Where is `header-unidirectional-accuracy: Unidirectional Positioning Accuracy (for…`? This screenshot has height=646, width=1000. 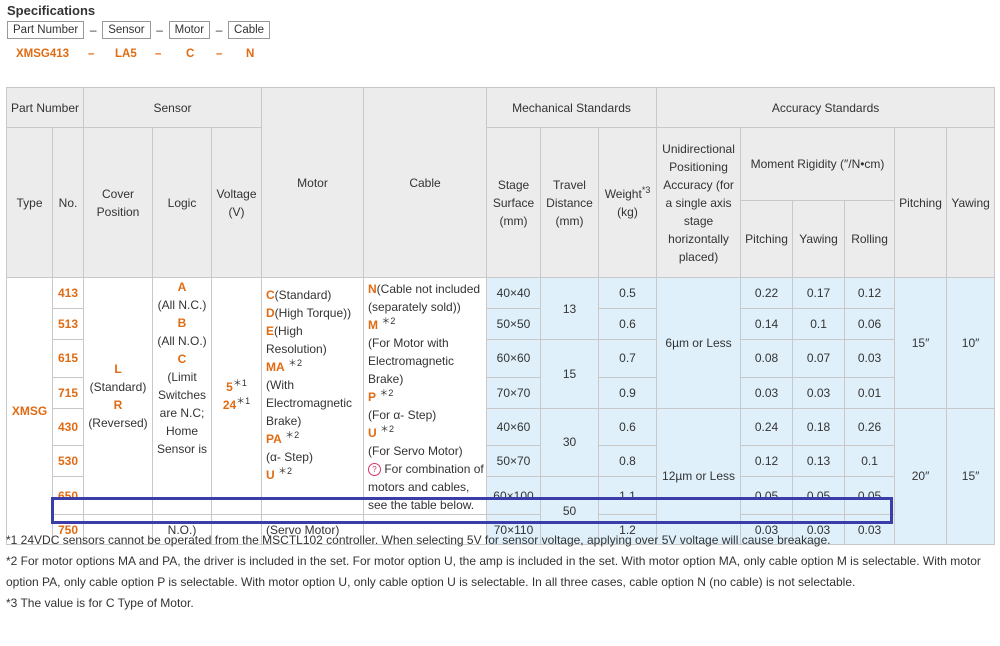 header-unidirectional-accuracy: Unidirectional Positioning Accuracy (for… is located at coordinates (699, 202).